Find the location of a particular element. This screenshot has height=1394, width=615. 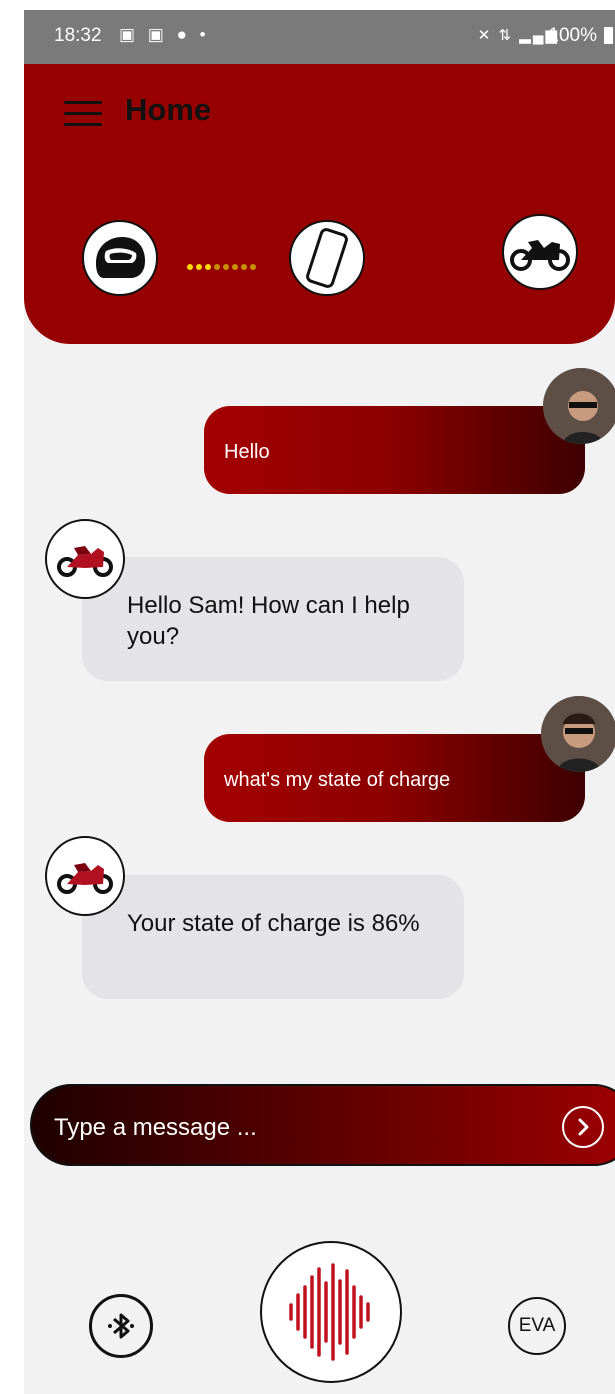

notification-icons: ▣ ▣ ● • is located at coordinates (164, 35).